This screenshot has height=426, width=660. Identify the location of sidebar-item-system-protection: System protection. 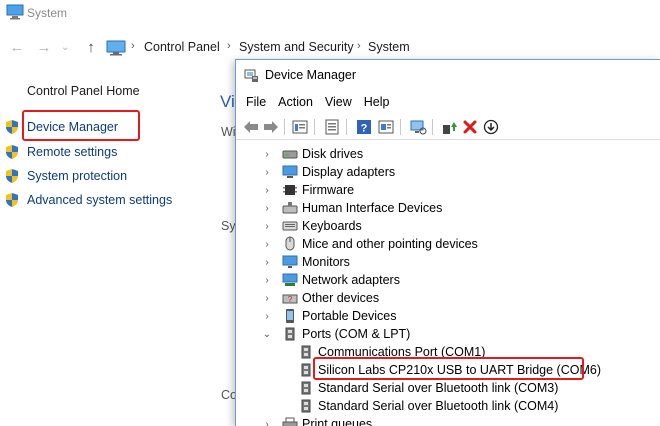
(65, 176).